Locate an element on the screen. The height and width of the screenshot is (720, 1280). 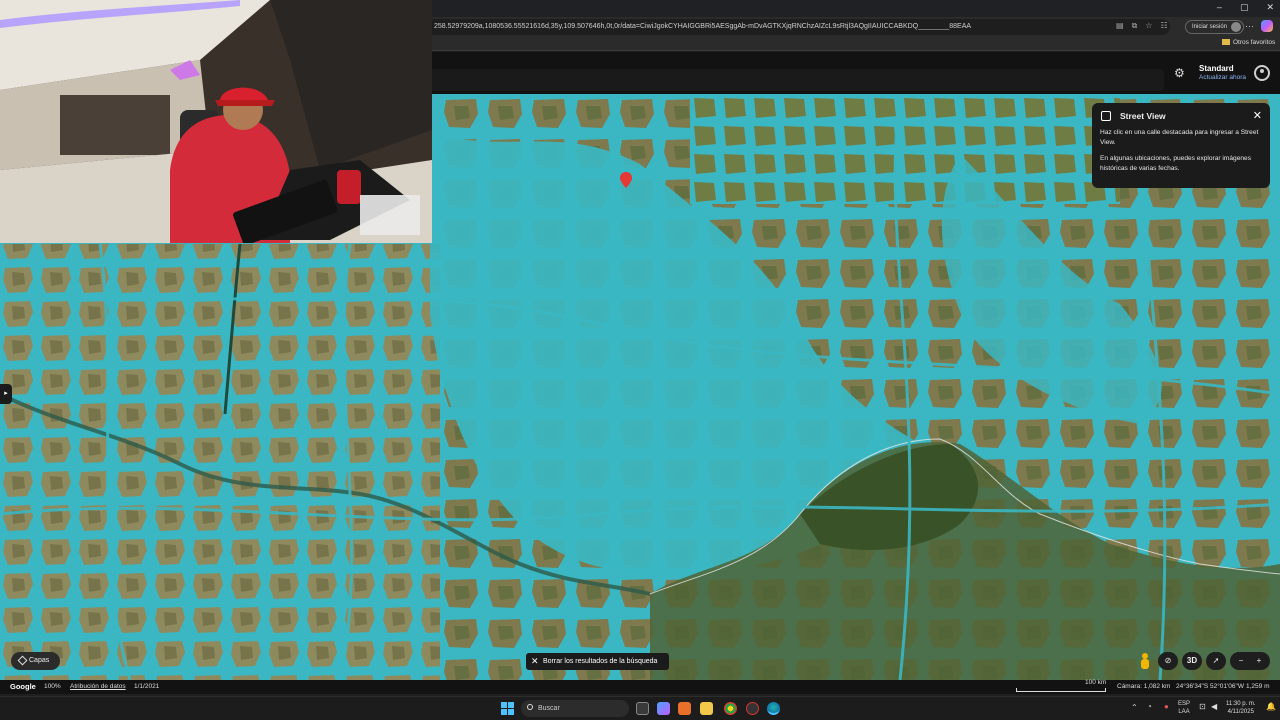
google-logo: Google is located at coordinates (23, 686).